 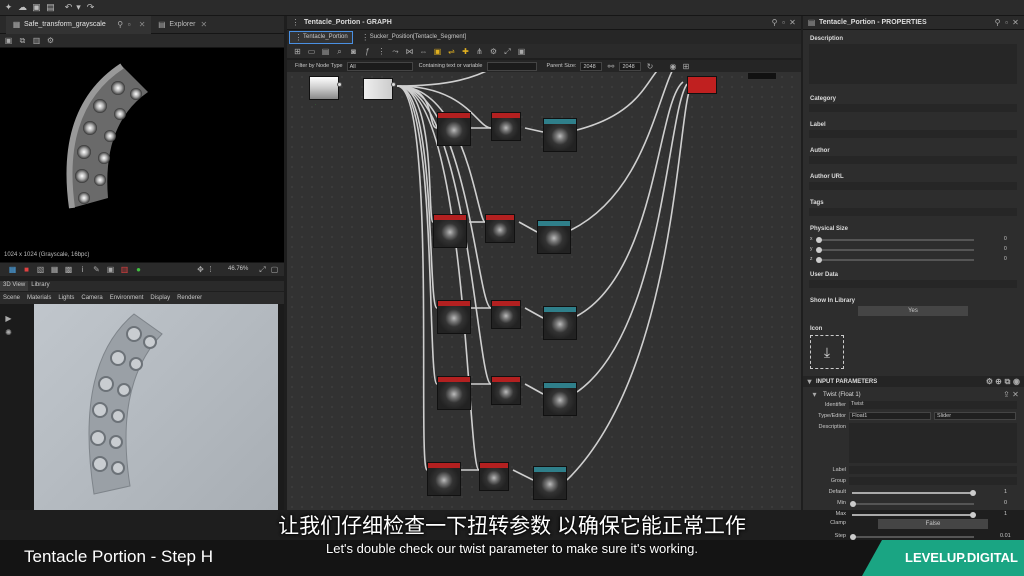 What do you see at coordinates (685, 66) in the screenshot?
I see `options-icon: ⊞` at bounding box center [685, 66].